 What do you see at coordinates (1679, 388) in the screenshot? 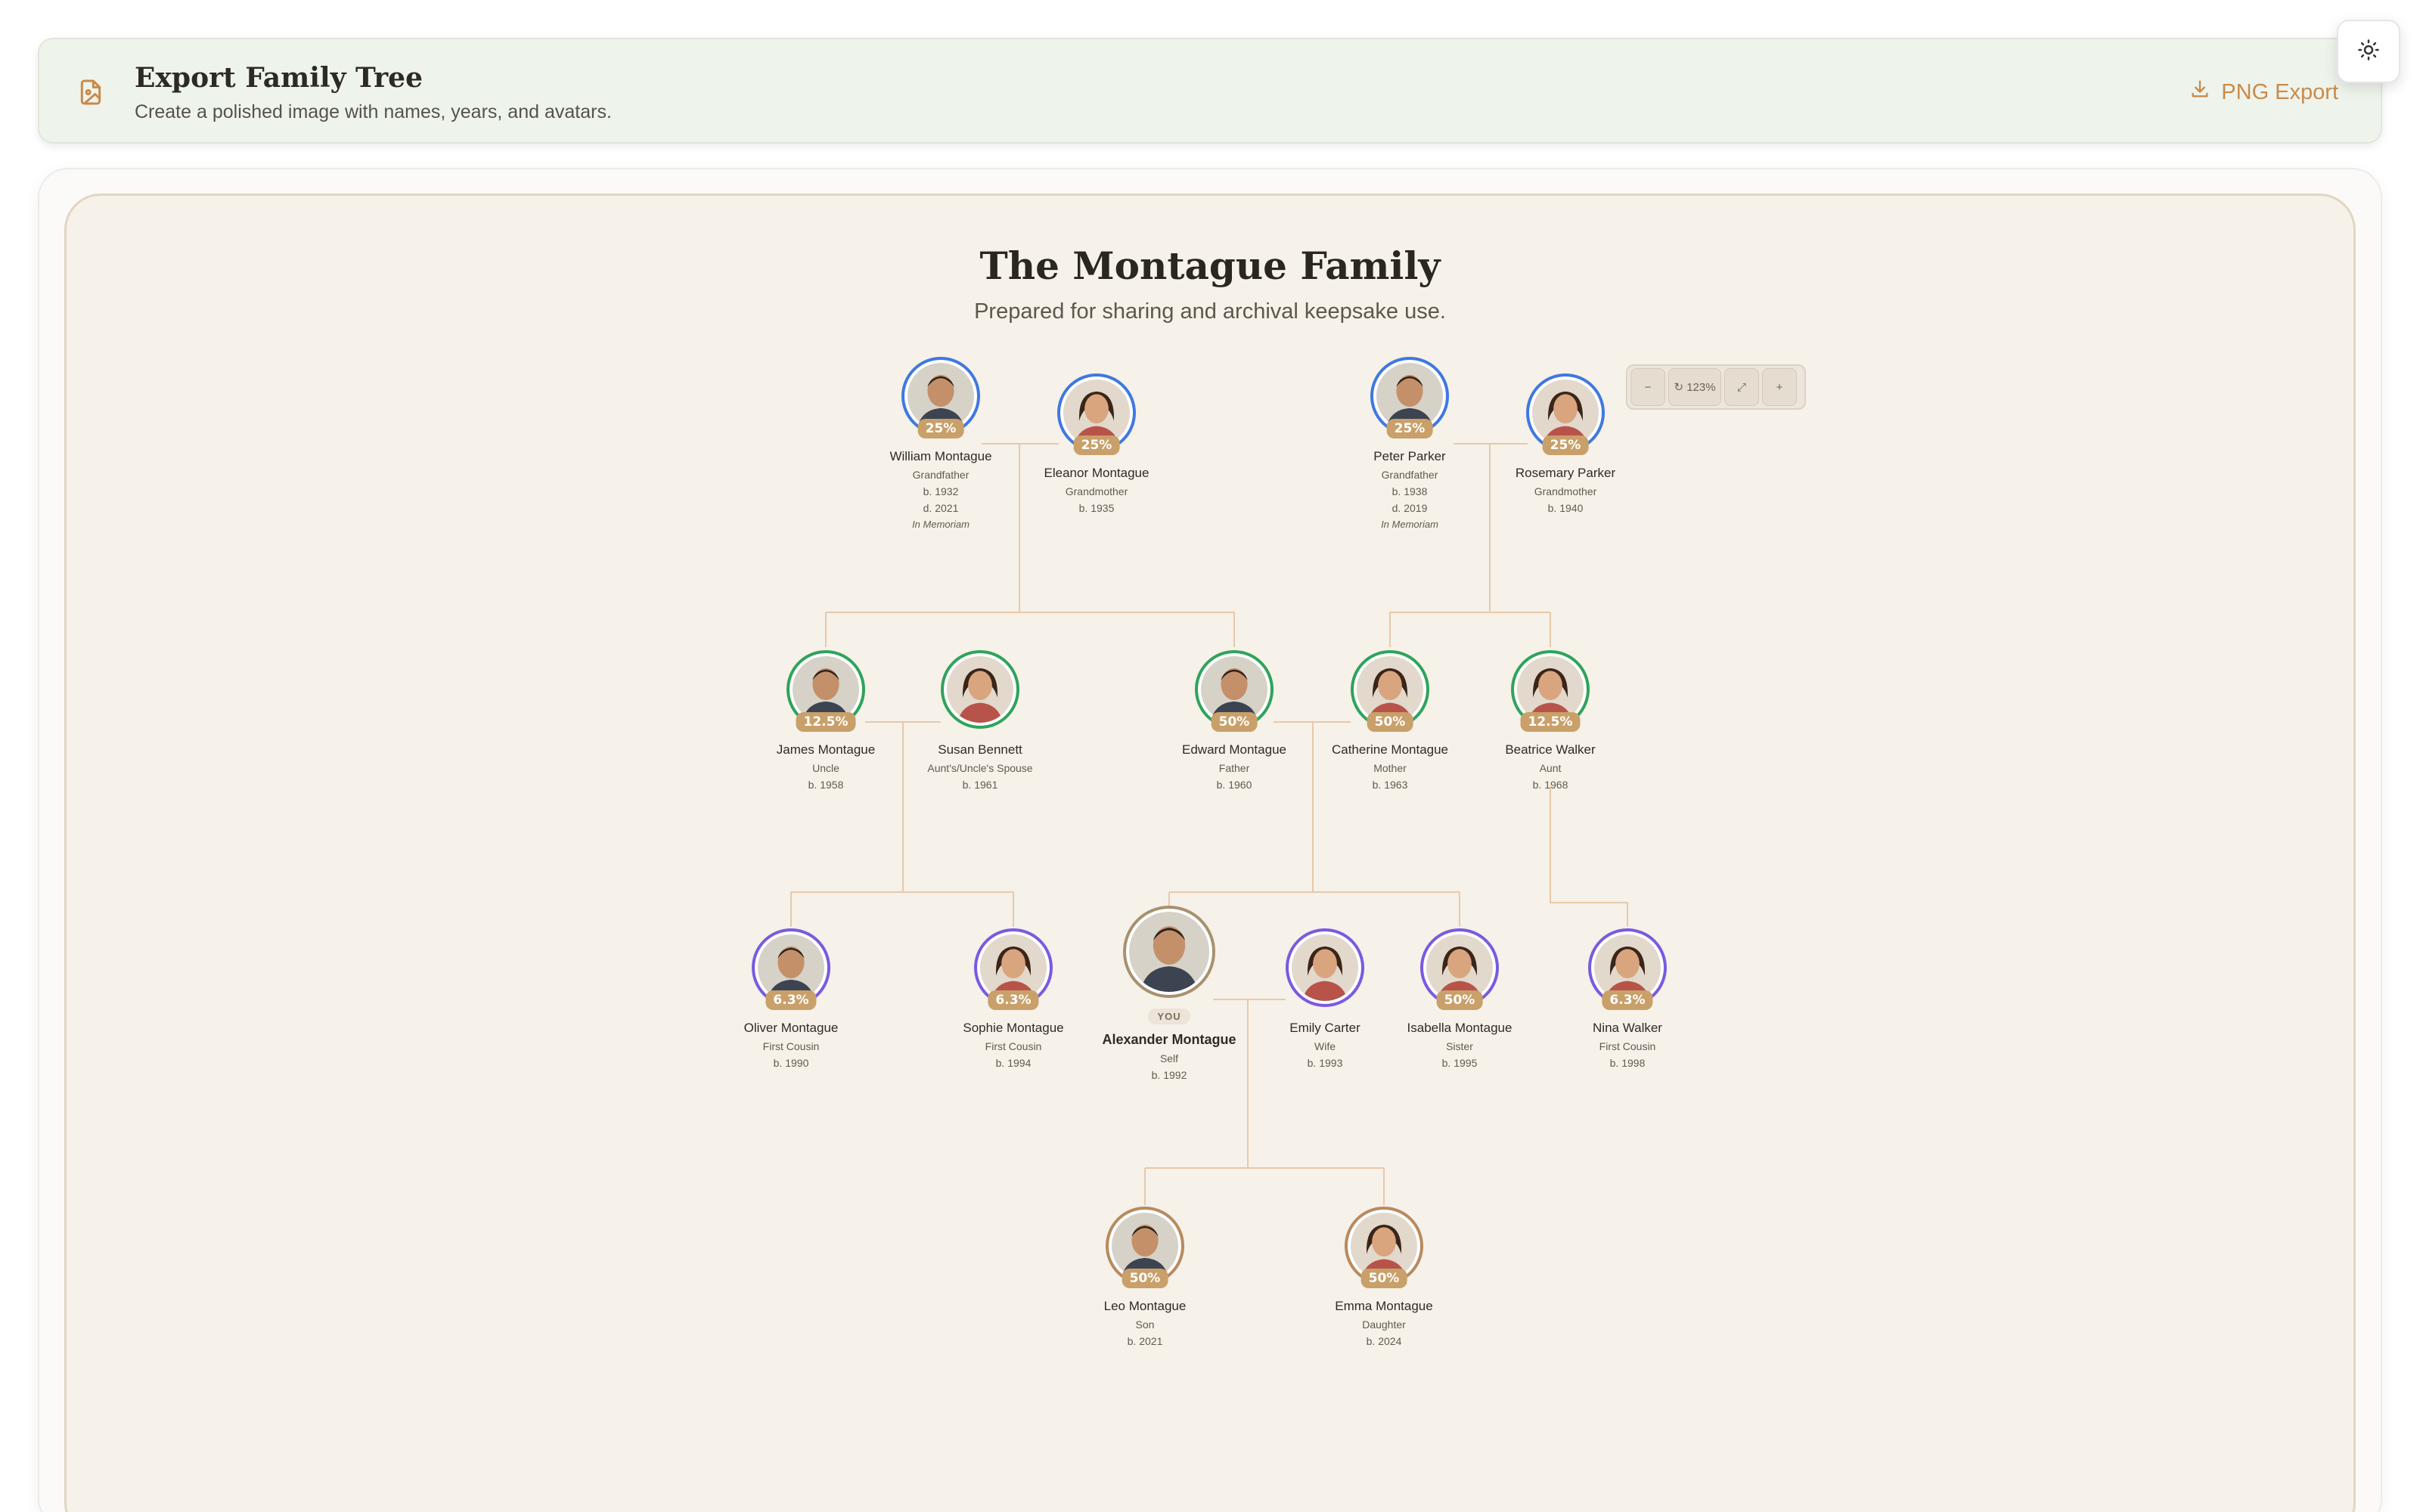
I see `reset-icon: ↻` at bounding box center [1679, 388].